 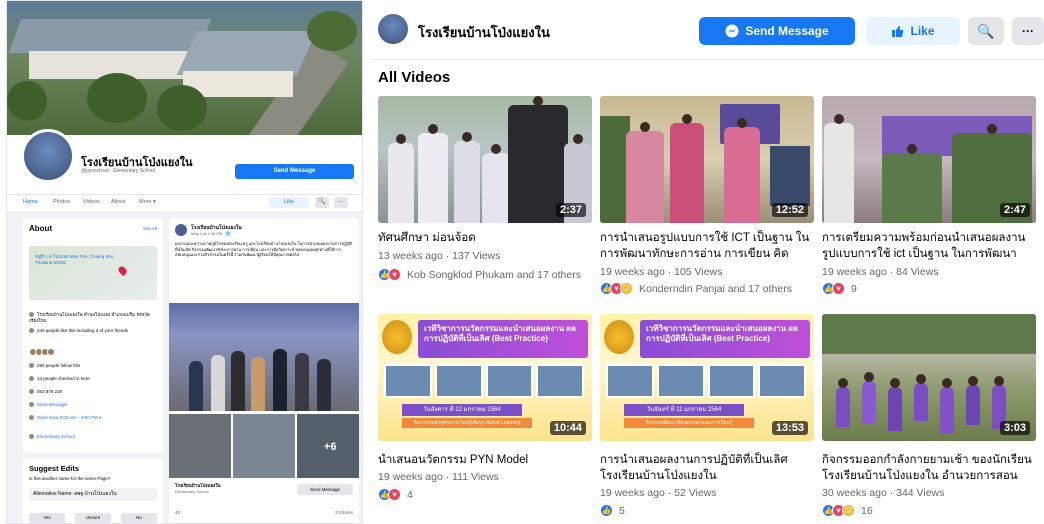 I want to click on wow-reaction-icon: 😮, so click(x=626, y=288).